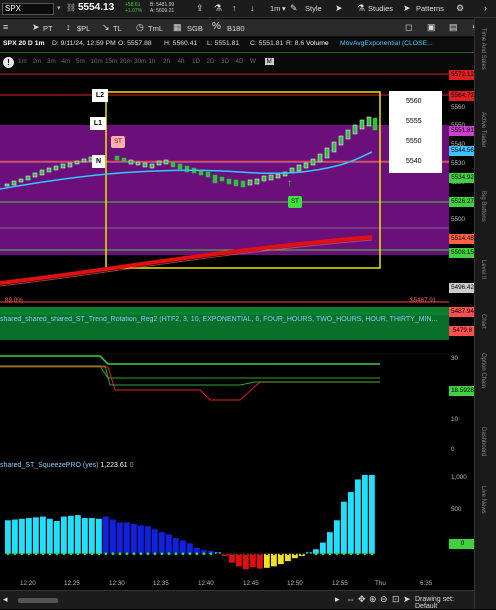 This screenshot has height=610, width=496. I want to click on side-tab-time-and-sales: Time And Sales, so click(483, 49).